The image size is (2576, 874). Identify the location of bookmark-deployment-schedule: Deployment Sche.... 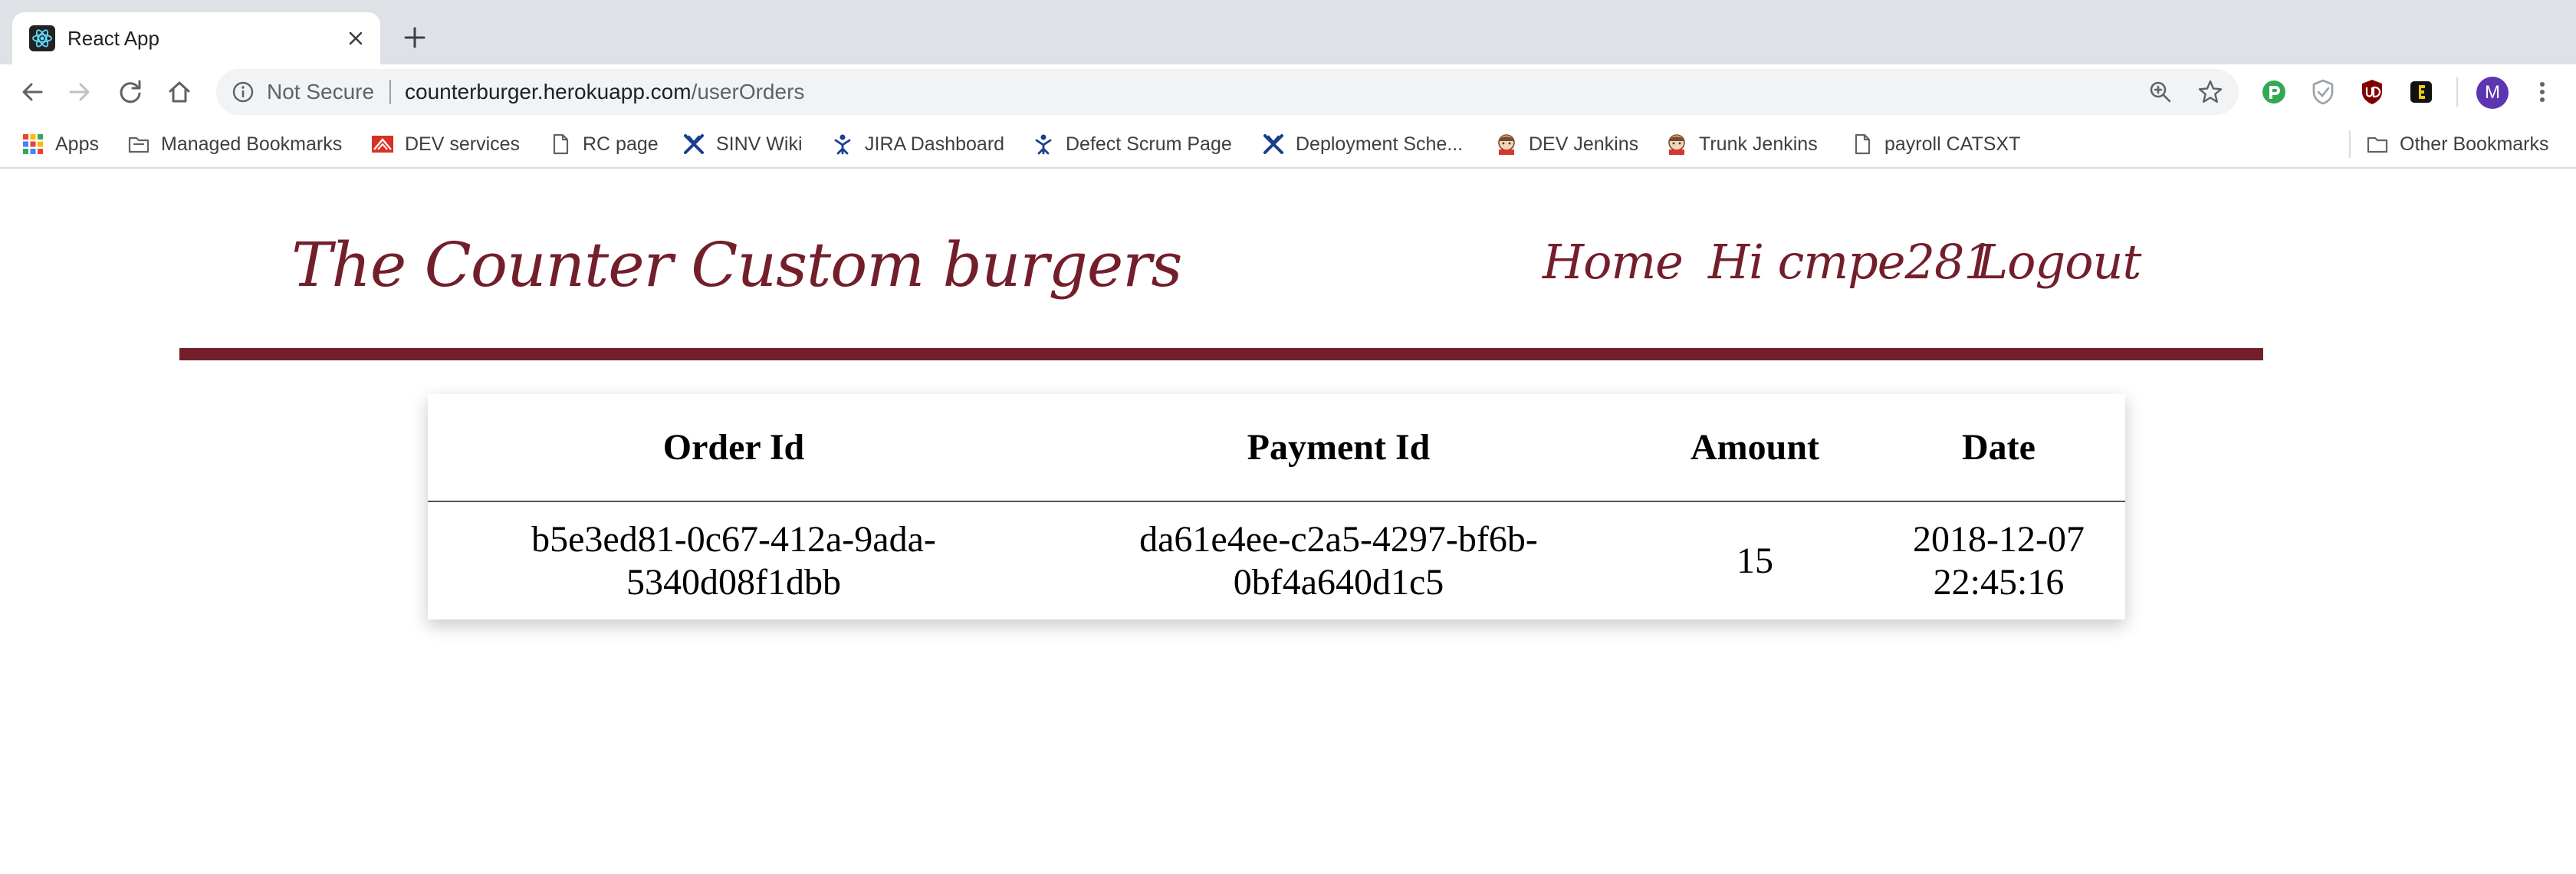
(1362, 144).